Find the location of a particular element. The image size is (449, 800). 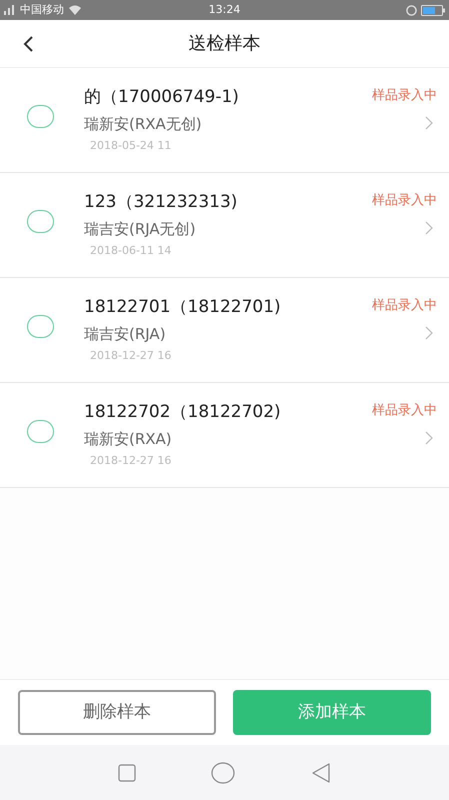

clock-text: 13:24 is located at coordinates (225, 10).